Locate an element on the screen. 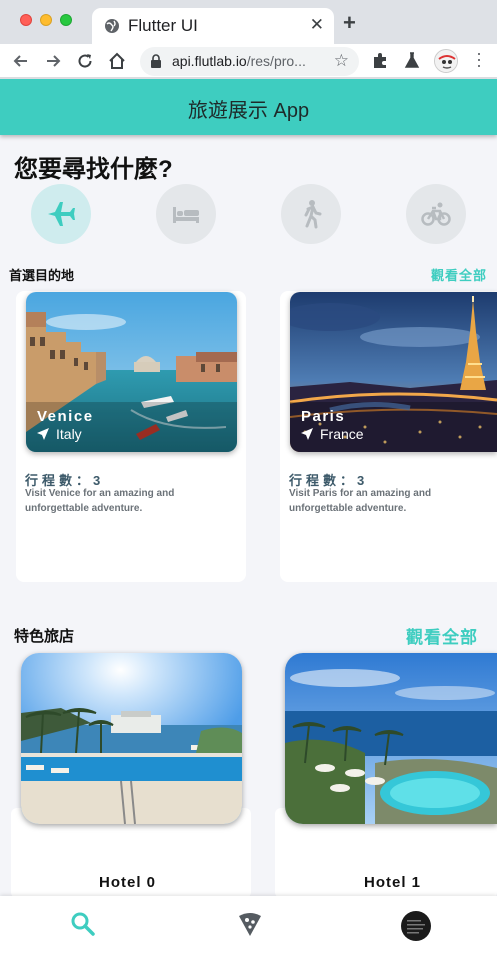 The height and width of the screenshot is (955, 497). close-window-button is located at coordinates (26, 20).